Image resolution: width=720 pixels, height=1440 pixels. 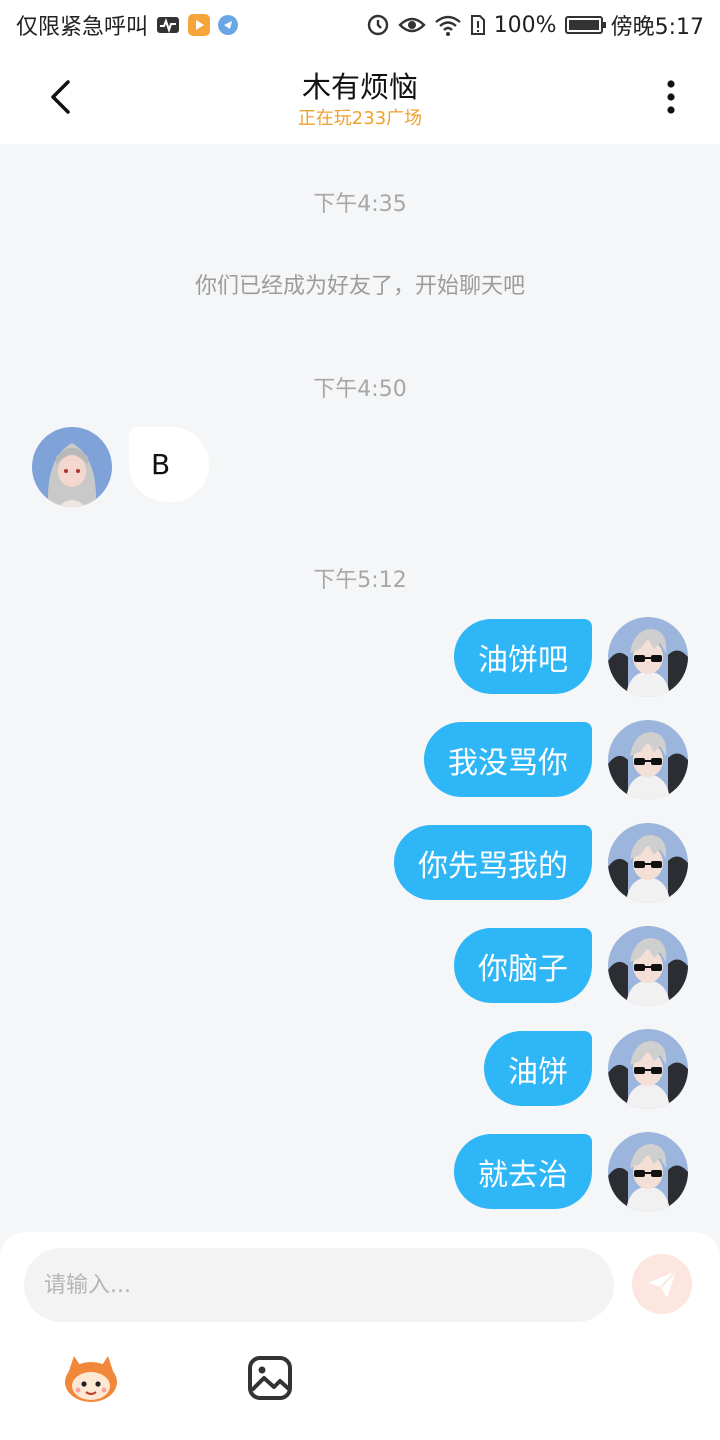 I want to click on message-text: 油饼, so click(x=538, y=1072).